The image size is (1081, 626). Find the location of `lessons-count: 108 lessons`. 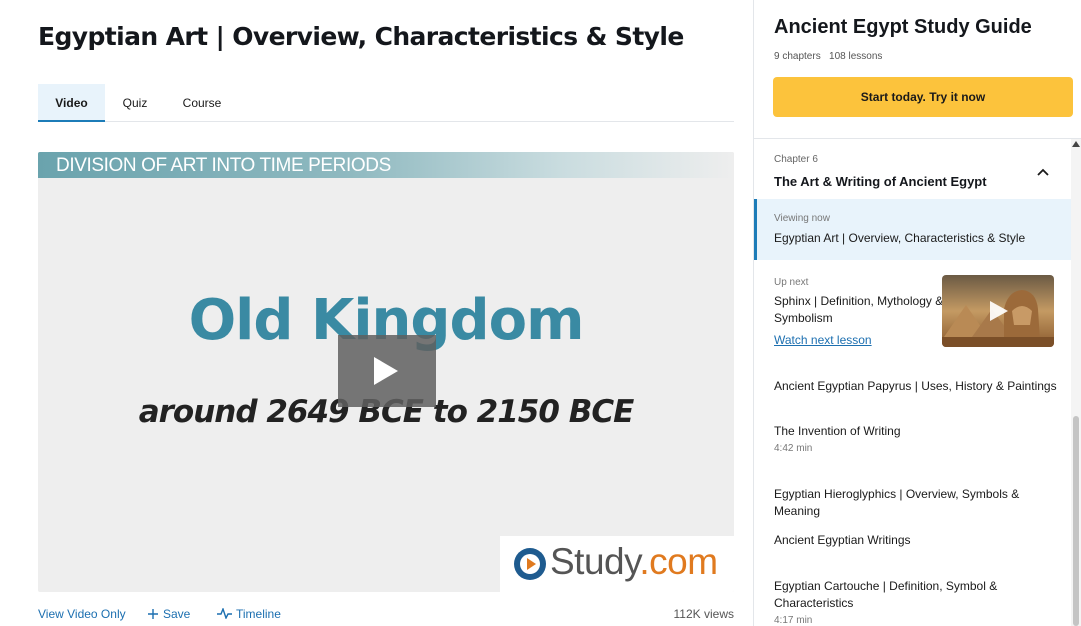

lessons-count: 108 lessons is located at coordinates (856, 56).